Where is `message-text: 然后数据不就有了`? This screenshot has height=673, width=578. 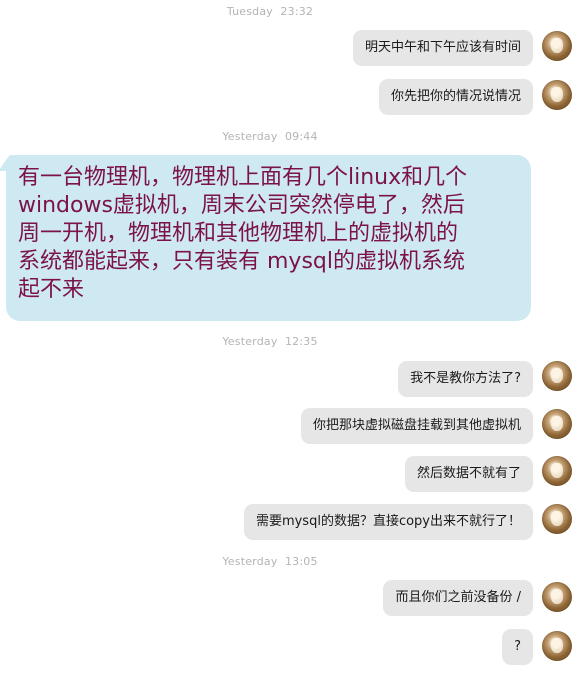 message-text: 然后数据不就有了 is located at coordinates (468, 473).